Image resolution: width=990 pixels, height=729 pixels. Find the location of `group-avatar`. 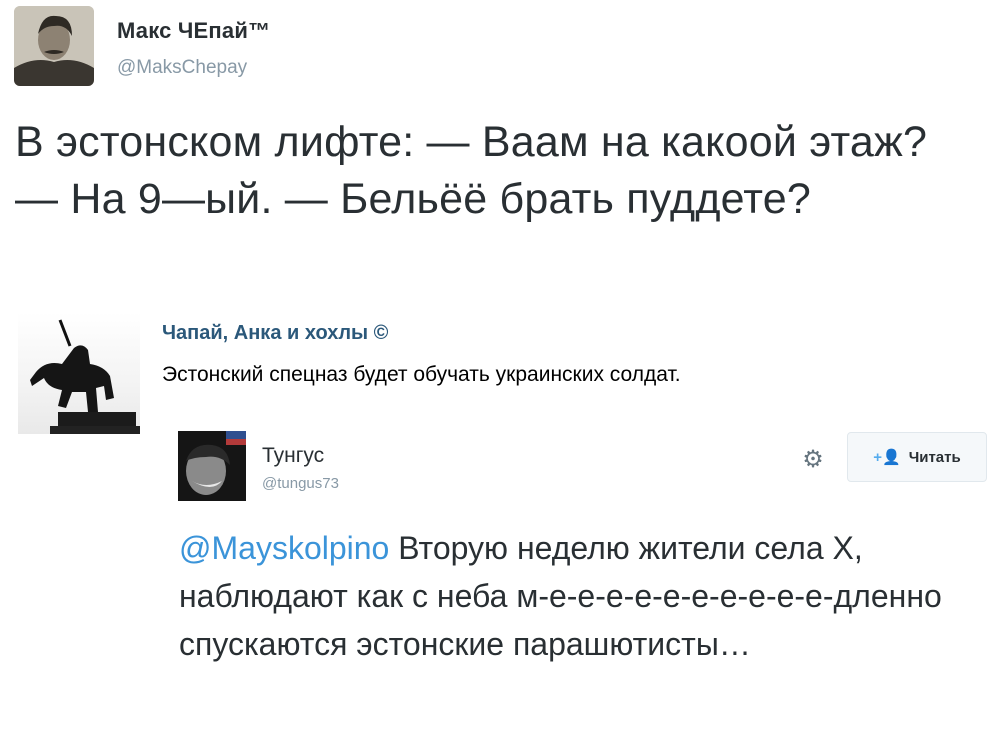

group-avatar is located at coordinates (80, 373).